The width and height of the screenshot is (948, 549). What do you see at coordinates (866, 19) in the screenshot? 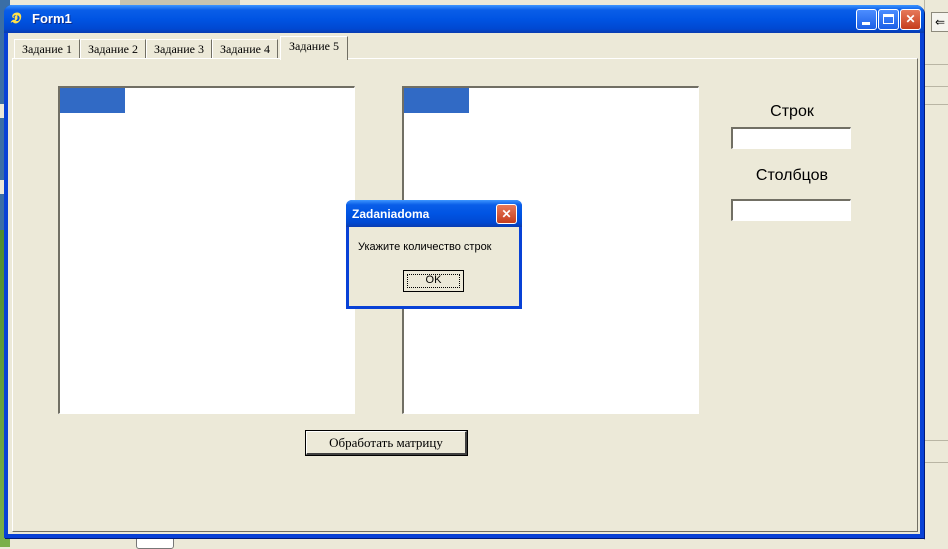
I see `minimize-button` at bounding box center [866, 19].